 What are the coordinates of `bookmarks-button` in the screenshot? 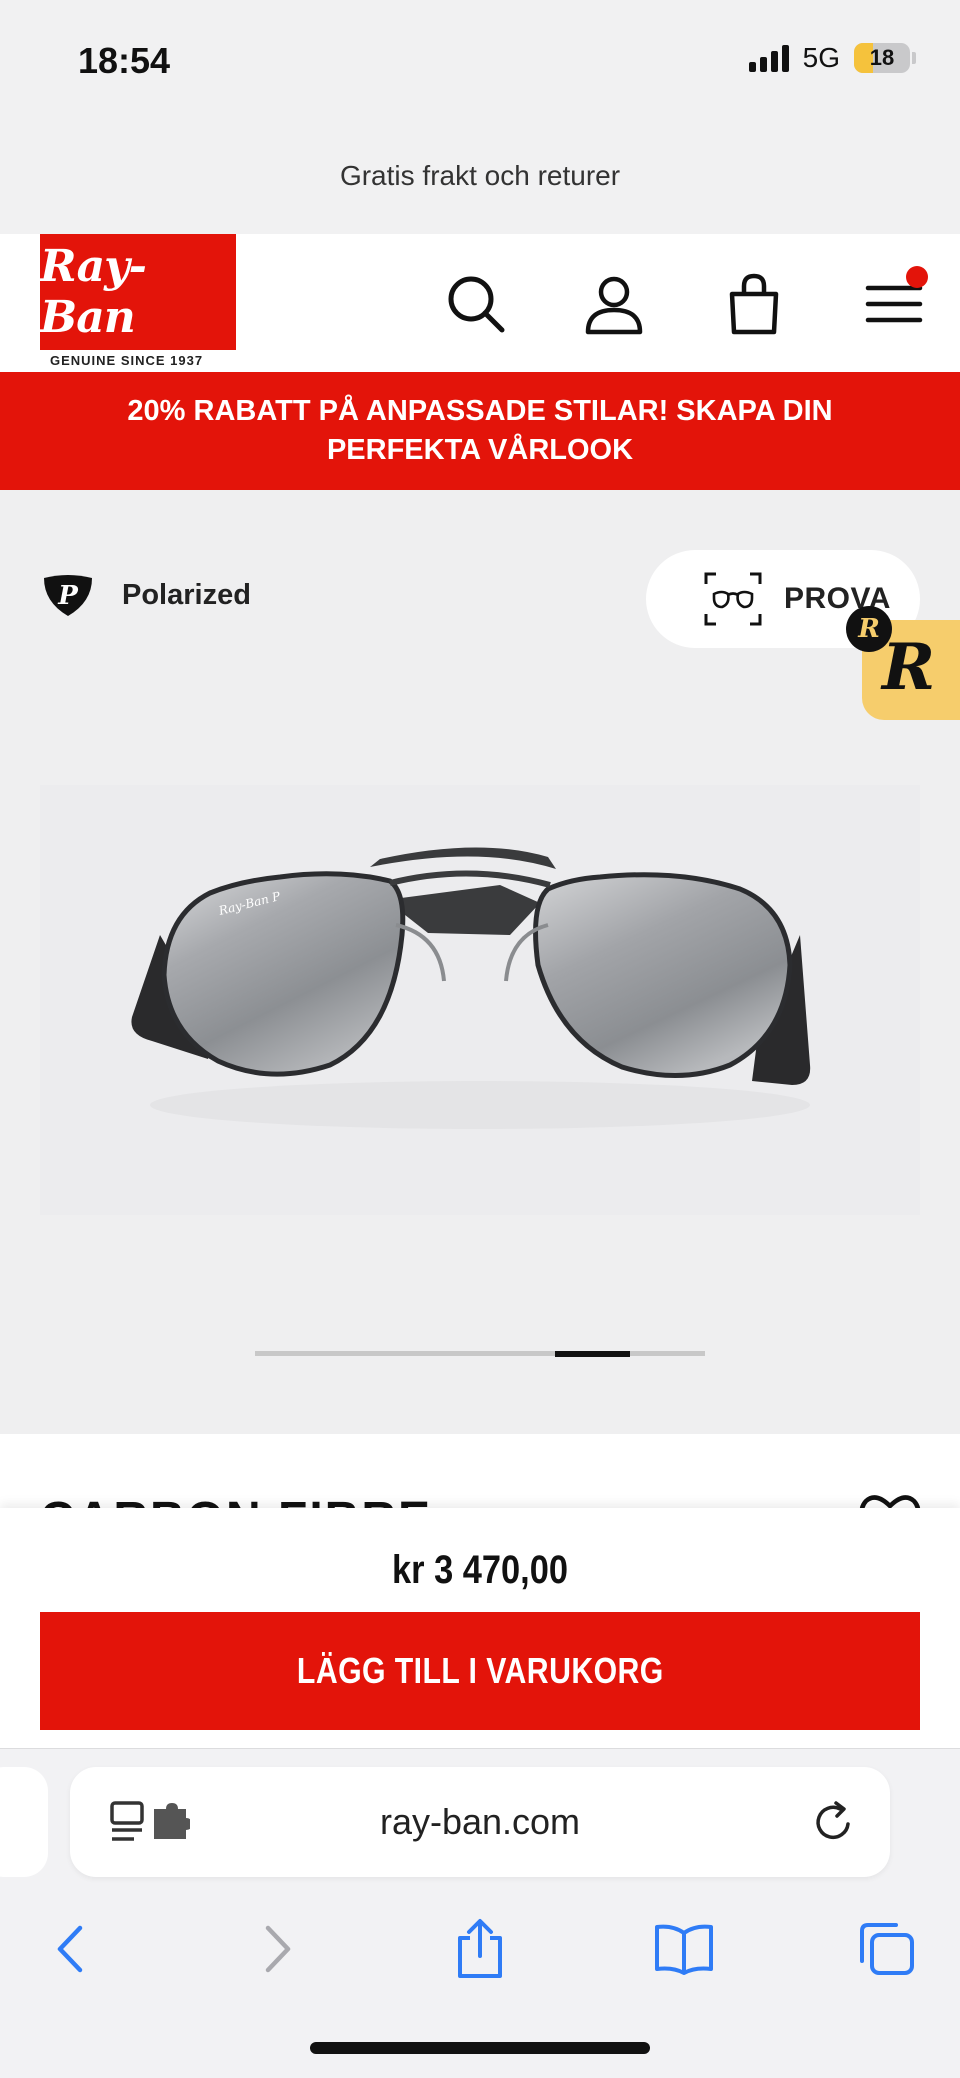 It's located at (684, 1949).